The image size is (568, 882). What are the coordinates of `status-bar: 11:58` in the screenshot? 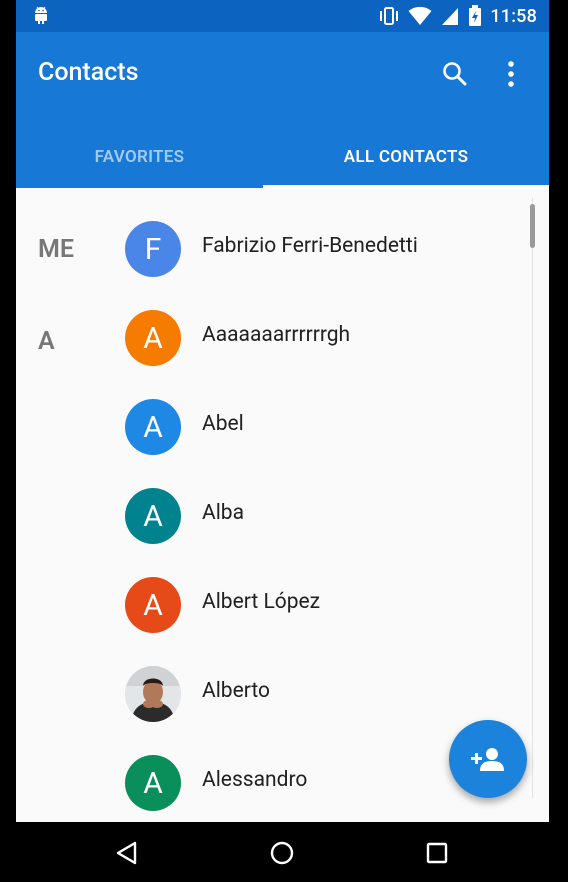 It's located at (282, 16).